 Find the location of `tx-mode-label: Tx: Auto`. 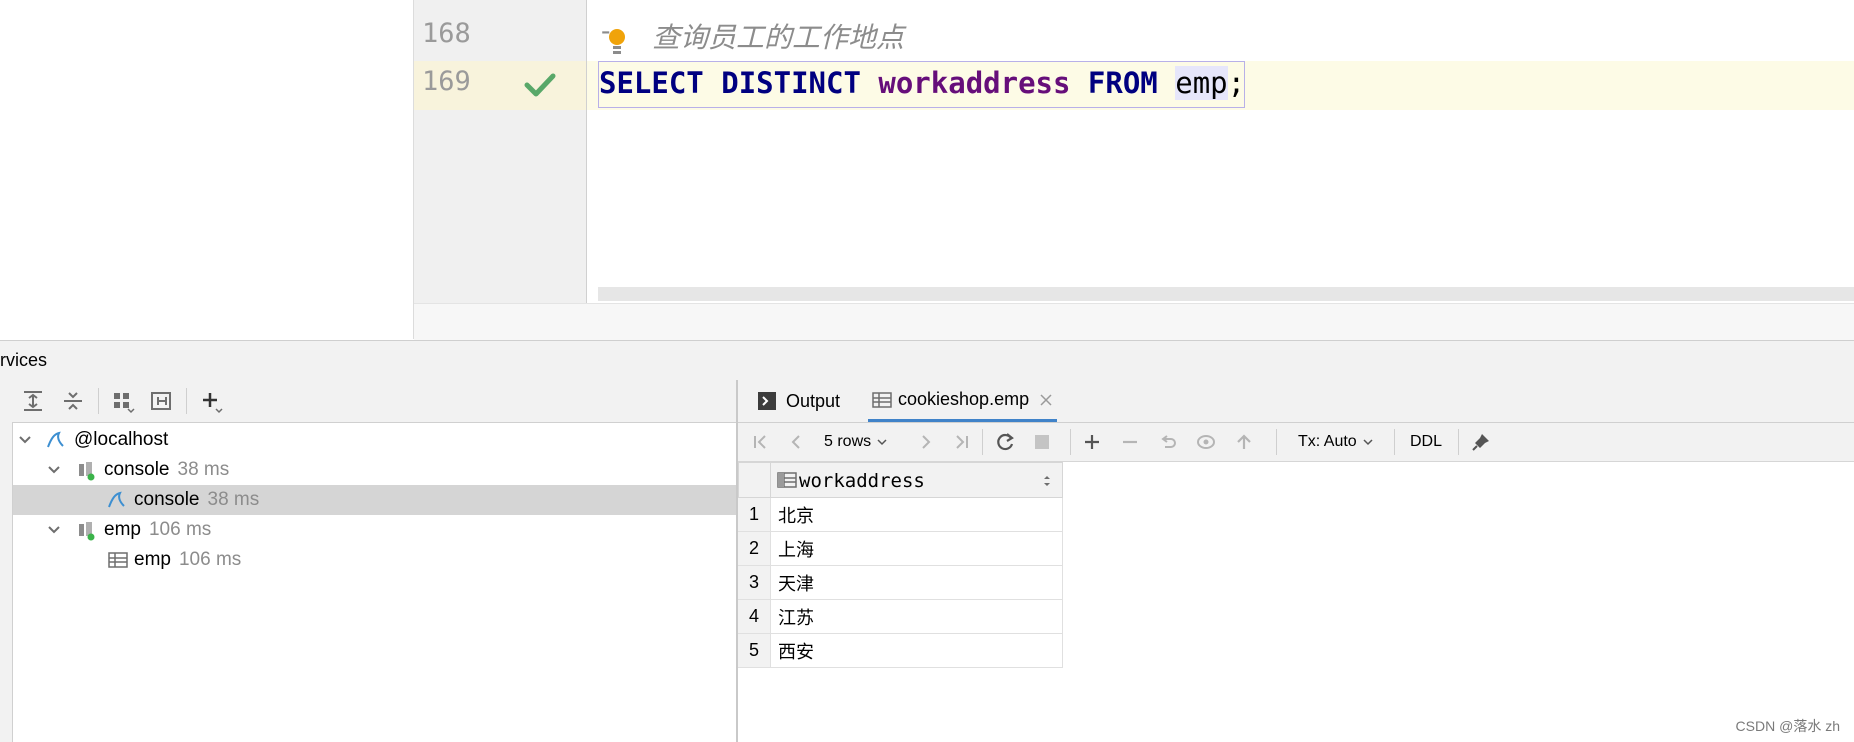

tx-mode-label: Tx: Auto is located at coordinates (1327, 441).